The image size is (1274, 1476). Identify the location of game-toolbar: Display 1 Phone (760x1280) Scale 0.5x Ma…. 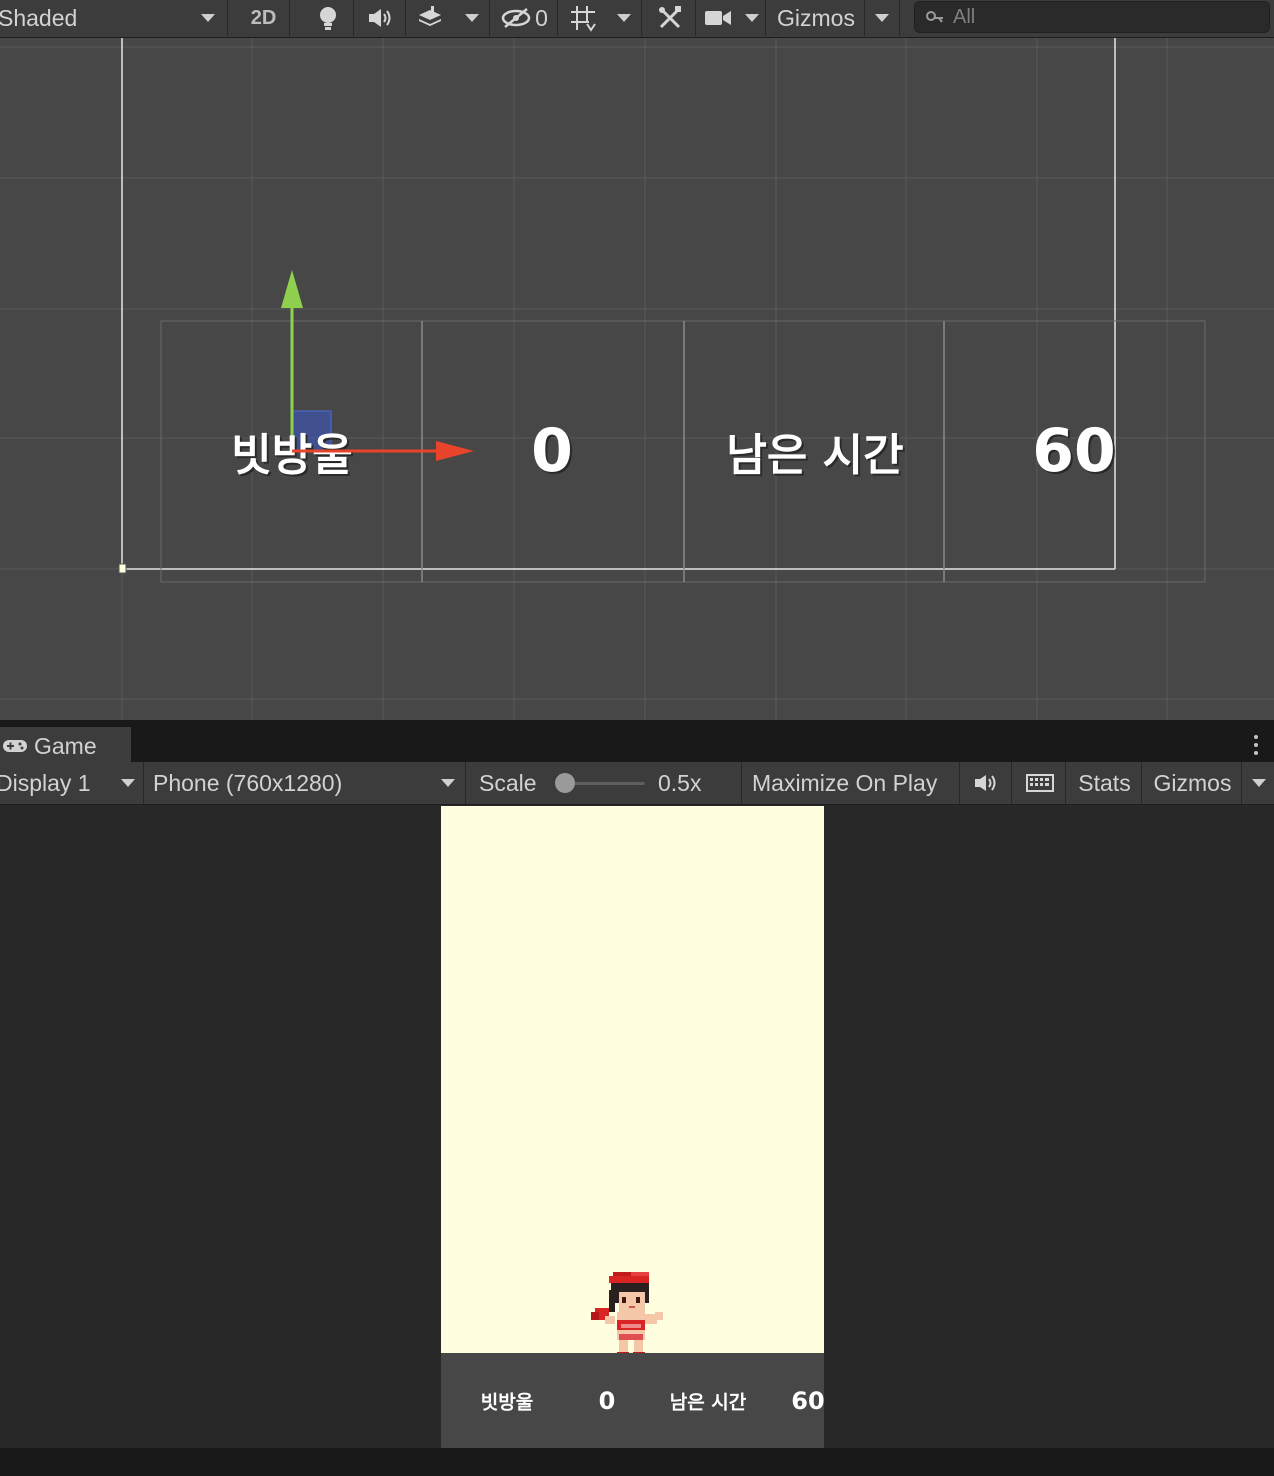
(637, 783).